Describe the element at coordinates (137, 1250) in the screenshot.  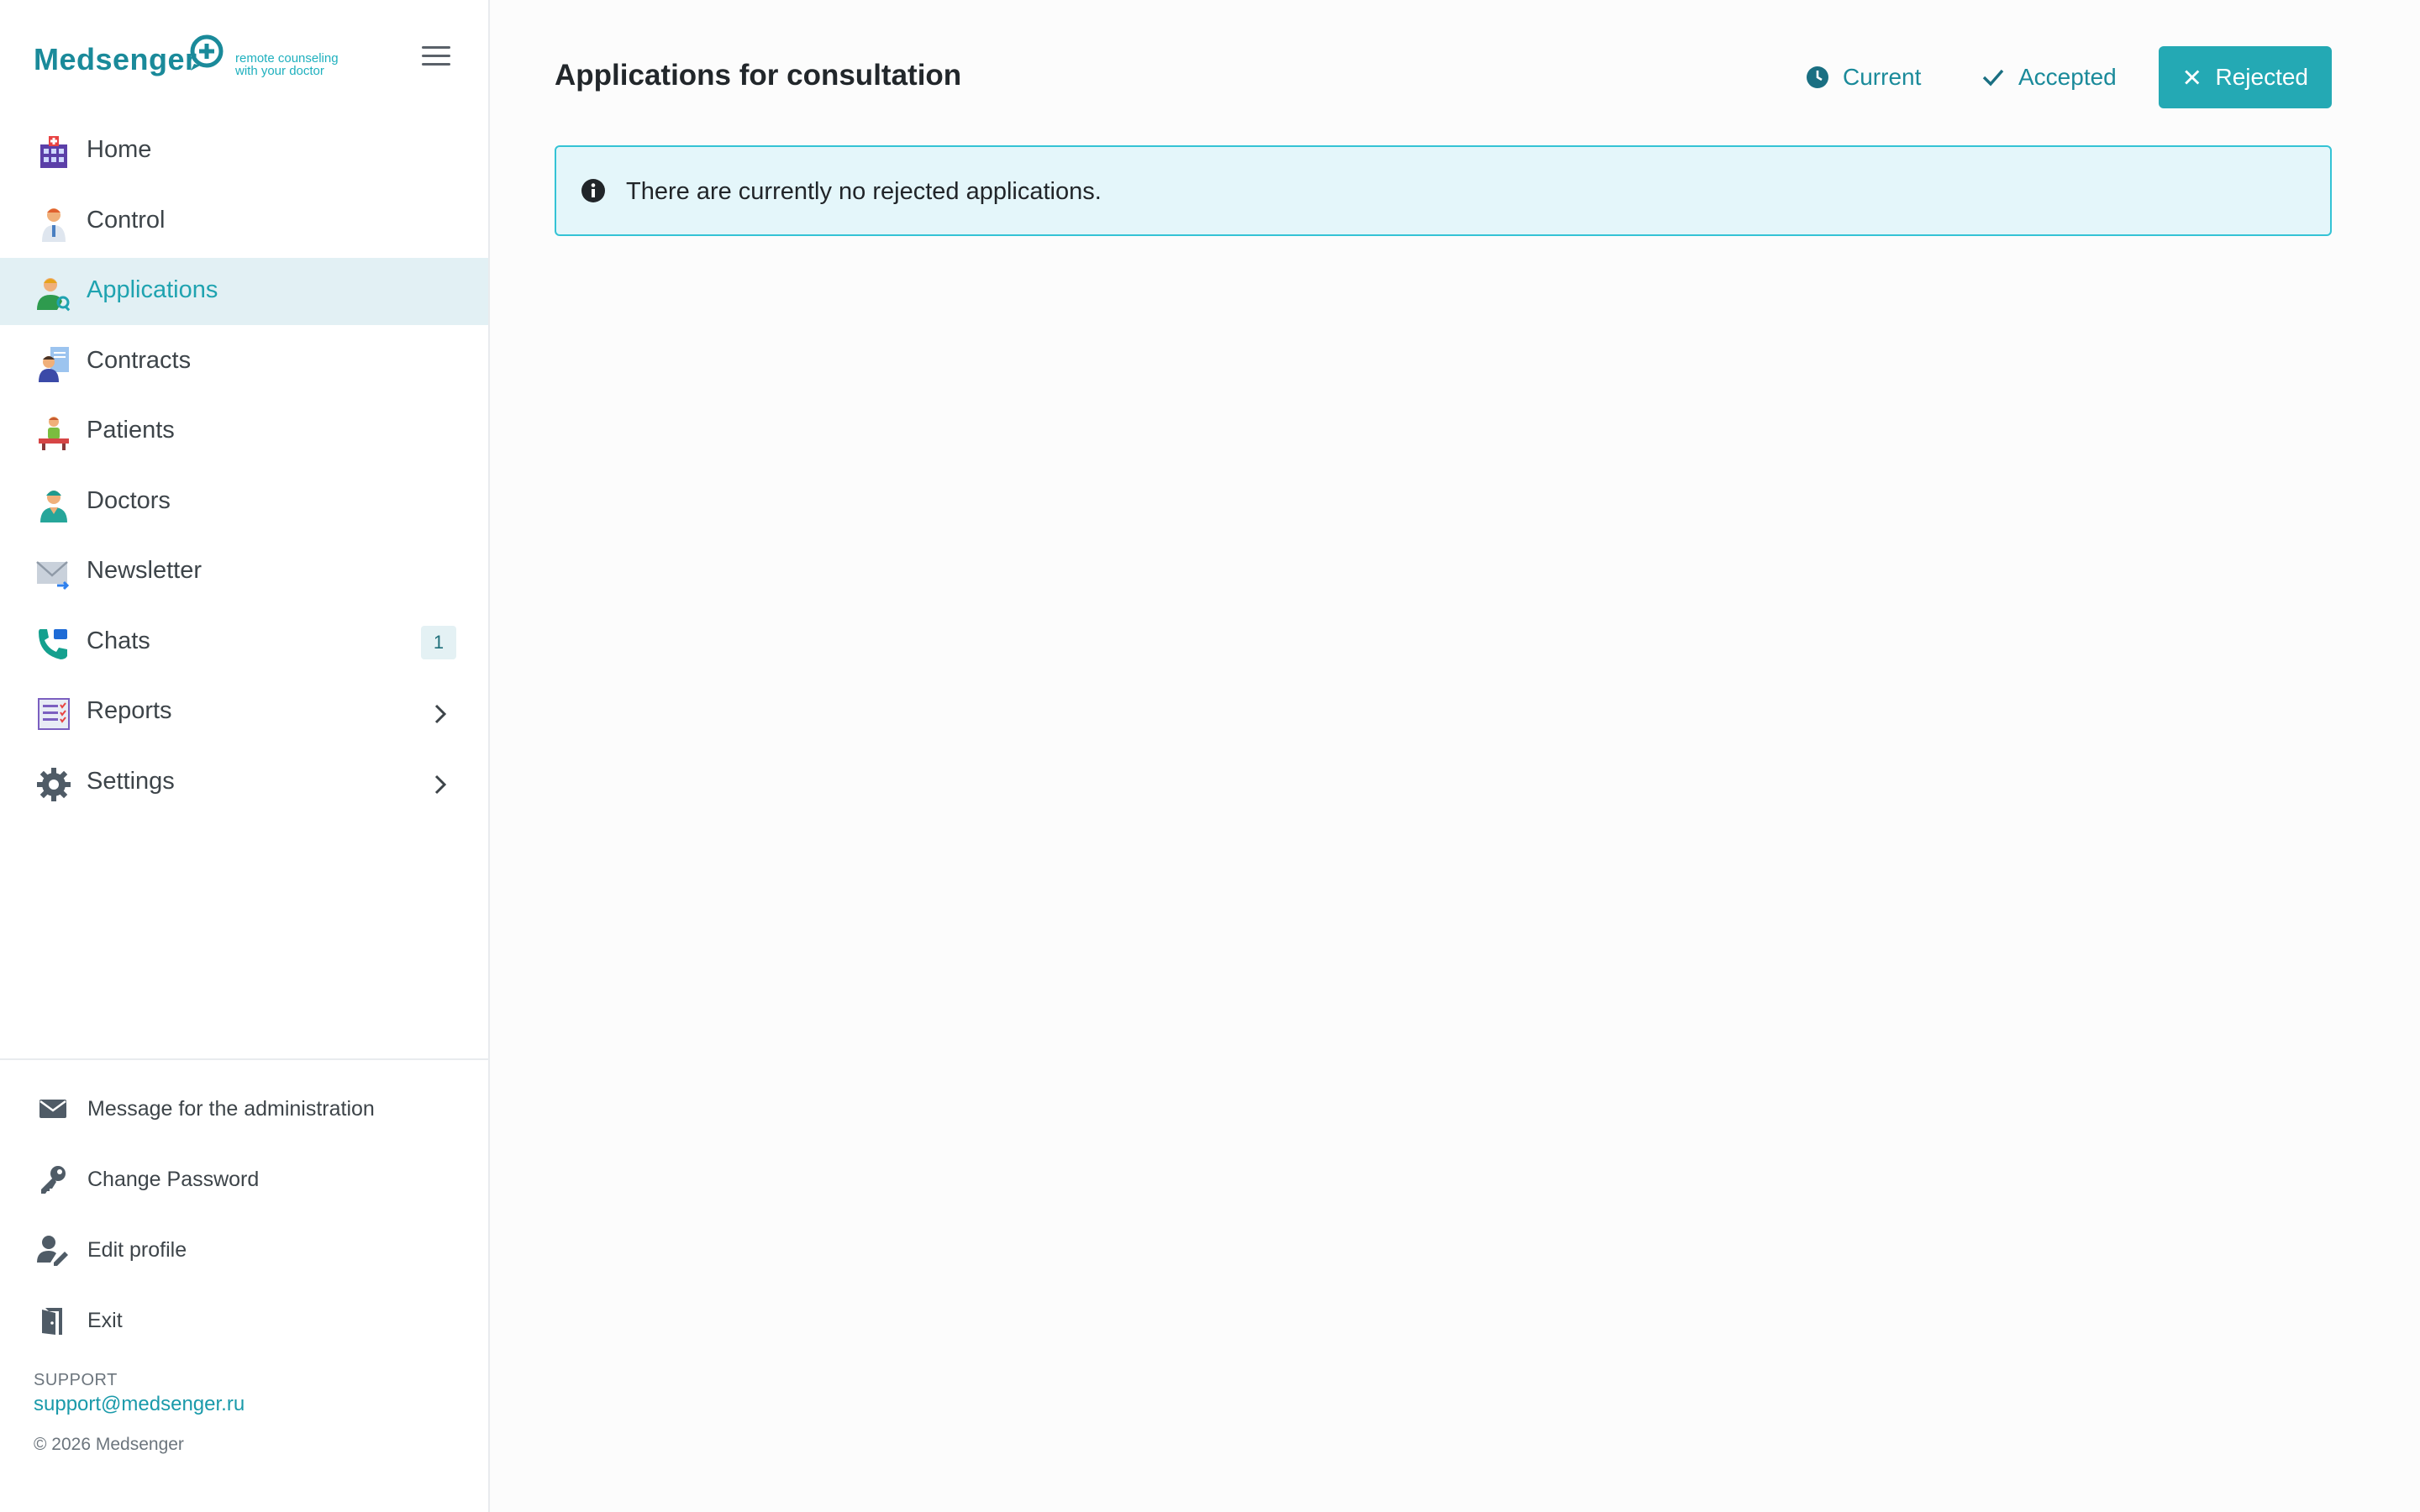
I see `bottom-item-label: Edit profile` at that location.